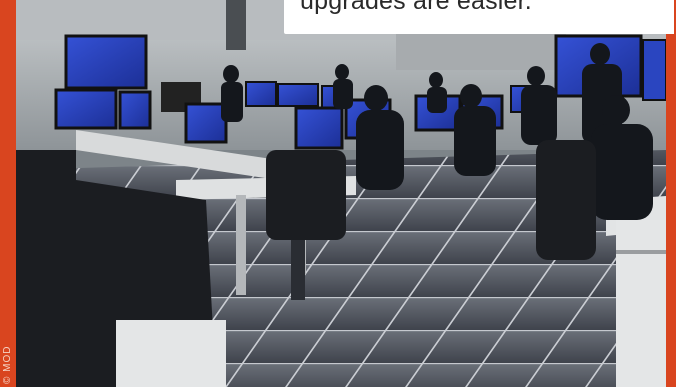 The image size is (676, 387). What do you see at coordinates (7, 364) in the screenshot?
I see `photo-credit: © MOD` at bounding box center [7, 364].